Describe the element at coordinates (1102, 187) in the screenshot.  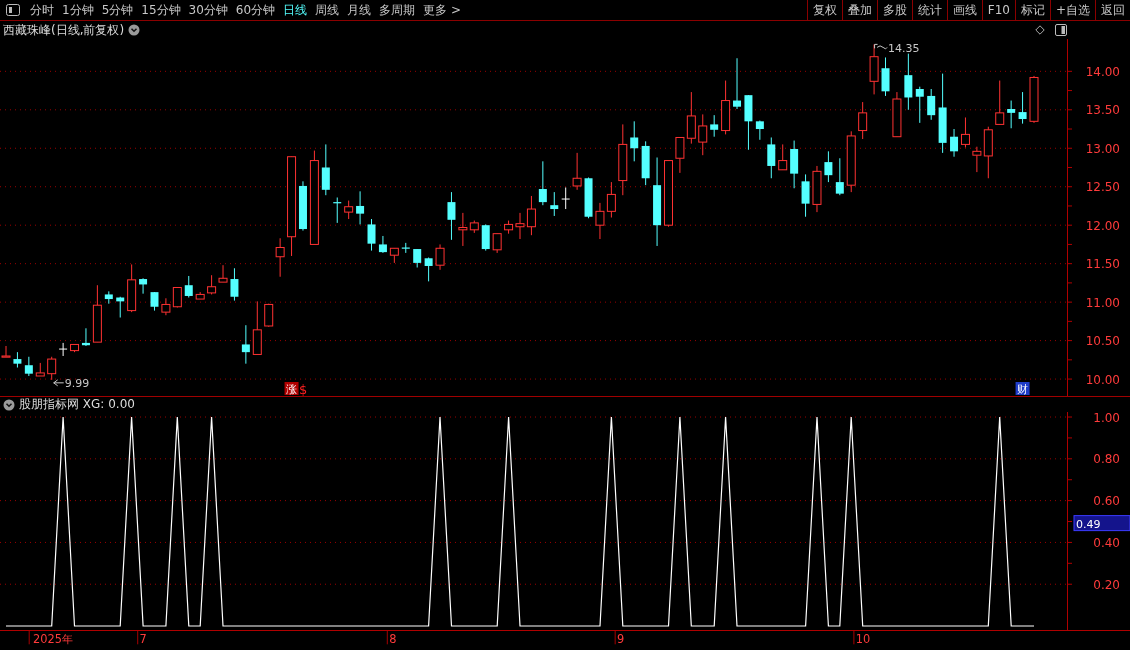
I see `axis-label: 12.50` at that location.